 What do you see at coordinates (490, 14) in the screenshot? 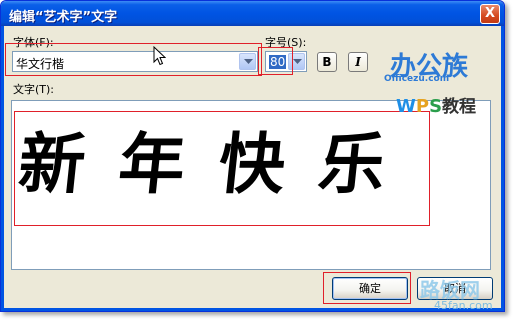
I see `close-button: X` at bounding box center [490, 14].